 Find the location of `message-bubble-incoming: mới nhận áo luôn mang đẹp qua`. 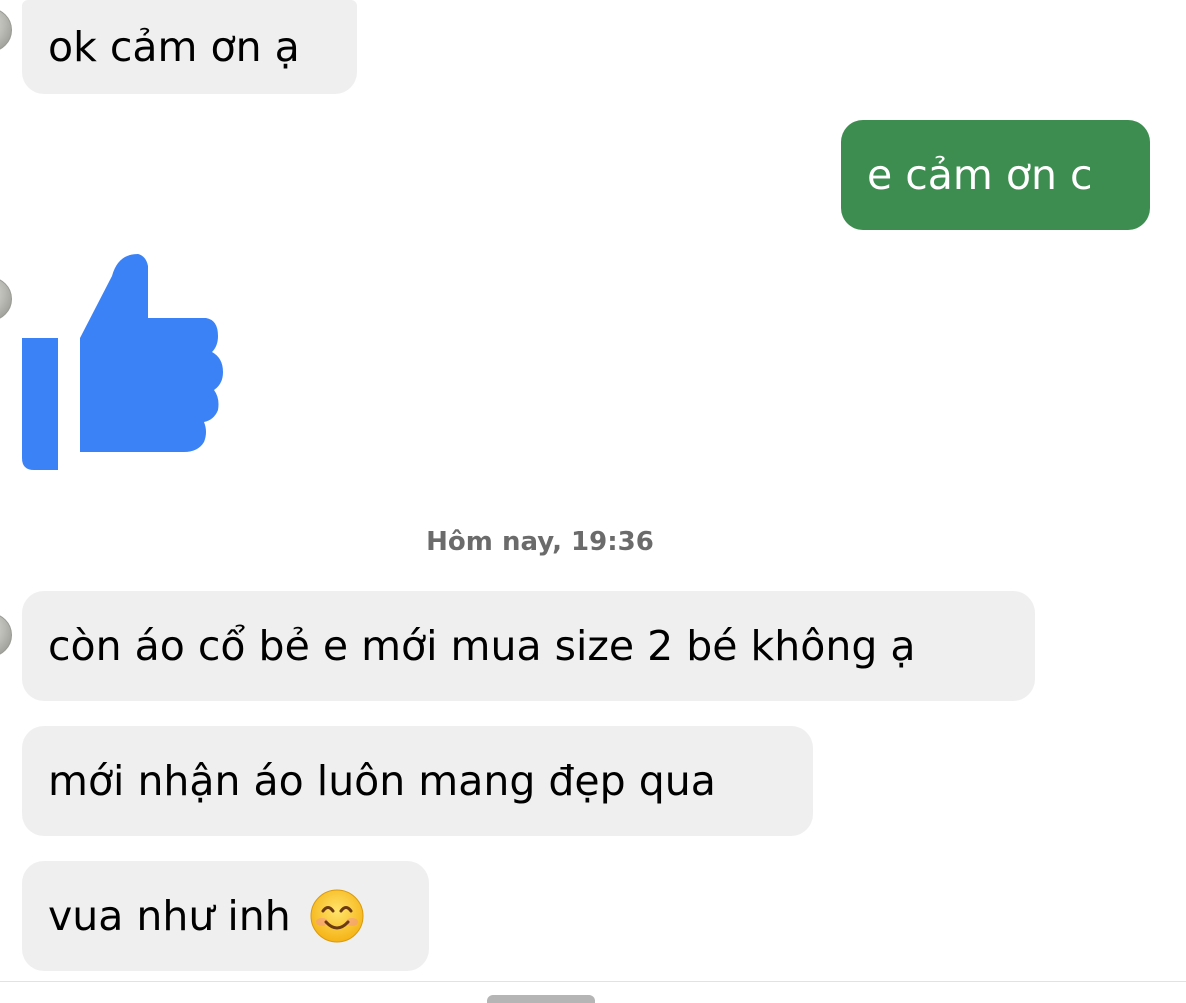

message-bubble-incoming: mới nhận áo luôn mang đẹp qua is located at coordinates (417, 781).